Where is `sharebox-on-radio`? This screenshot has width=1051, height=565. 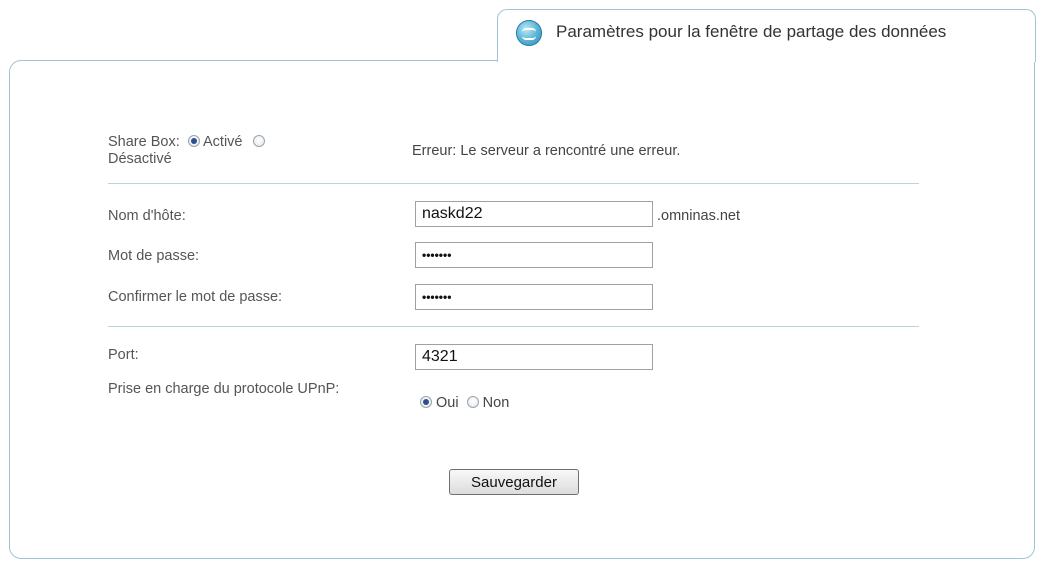 sharebox-on-radio is located at coordinates (193, 141).